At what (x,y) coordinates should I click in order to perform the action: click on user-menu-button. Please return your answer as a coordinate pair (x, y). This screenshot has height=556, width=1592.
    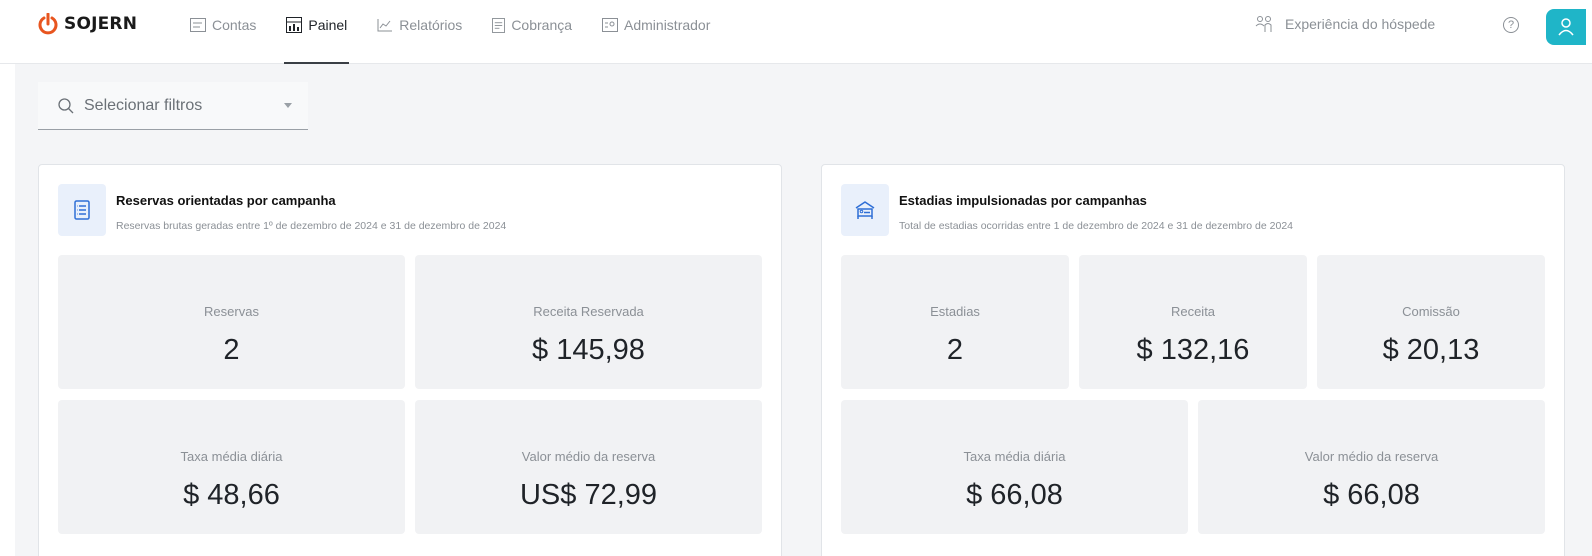
    Looking at the image, I should click on (1566, 27).